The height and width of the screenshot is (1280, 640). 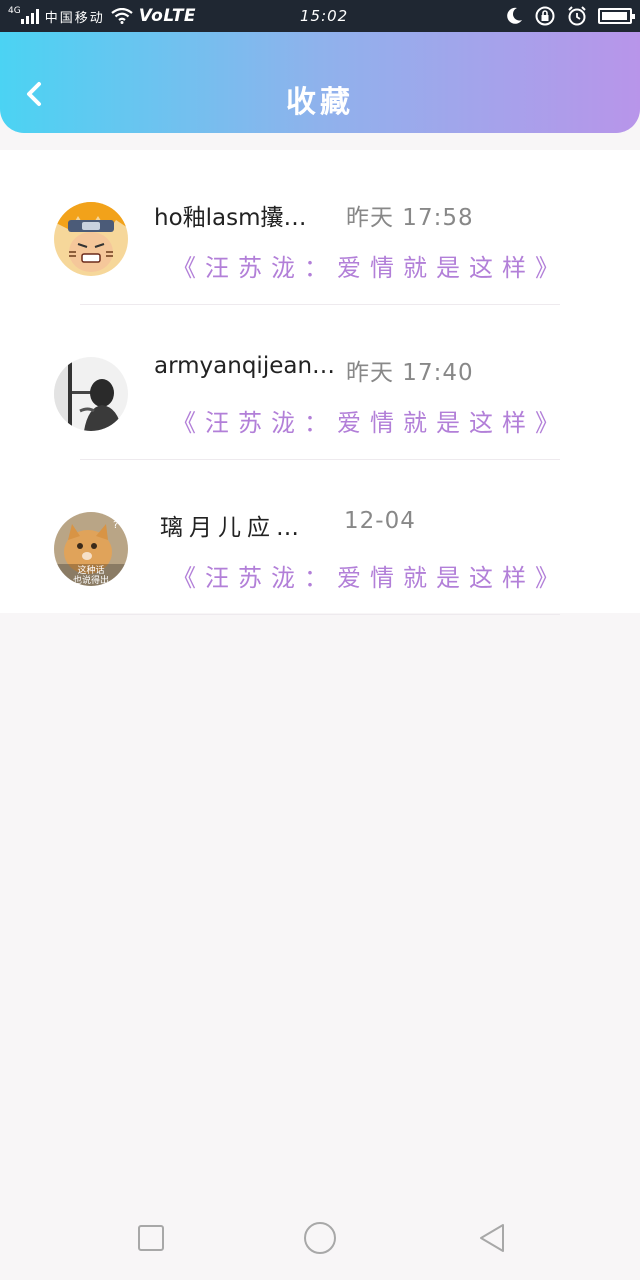 What do you see at coordinates (122, 16) in the screenshot?
I see `wifi-icon` at bounding box center [122, 16].